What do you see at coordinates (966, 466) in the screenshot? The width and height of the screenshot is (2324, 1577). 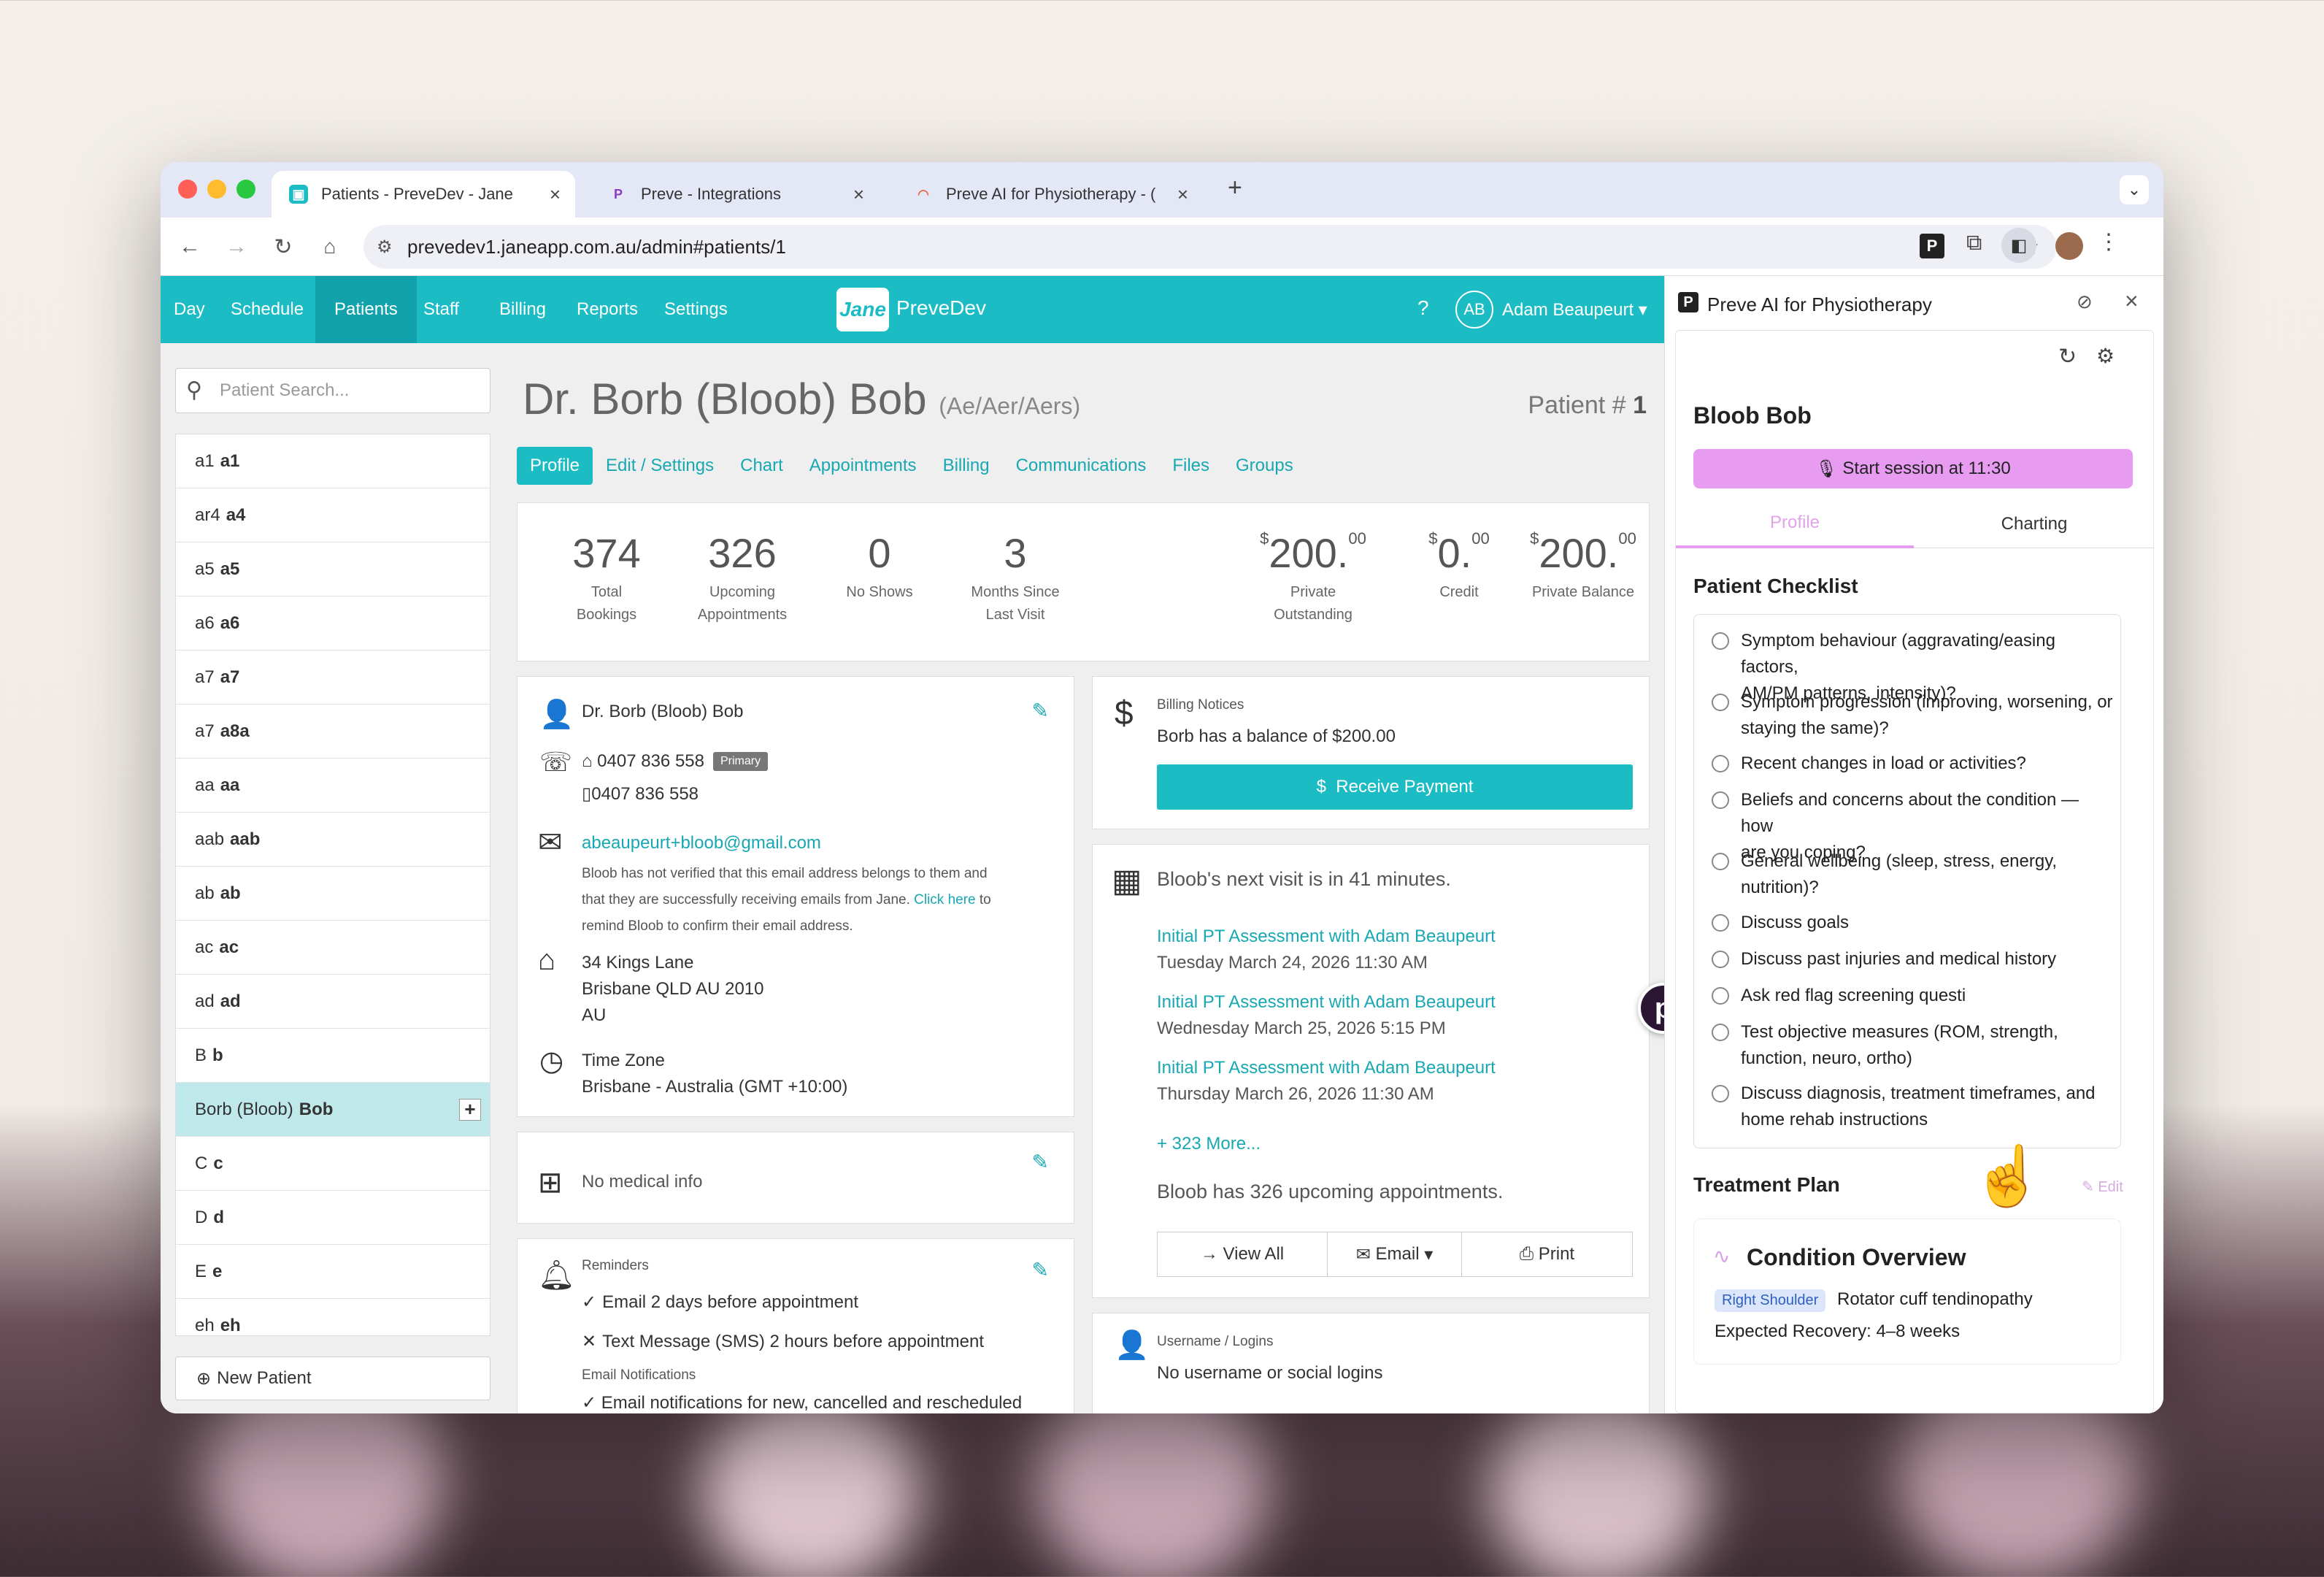 I see `patient-tab-billing: Billing` at bounding box center [966, 466].